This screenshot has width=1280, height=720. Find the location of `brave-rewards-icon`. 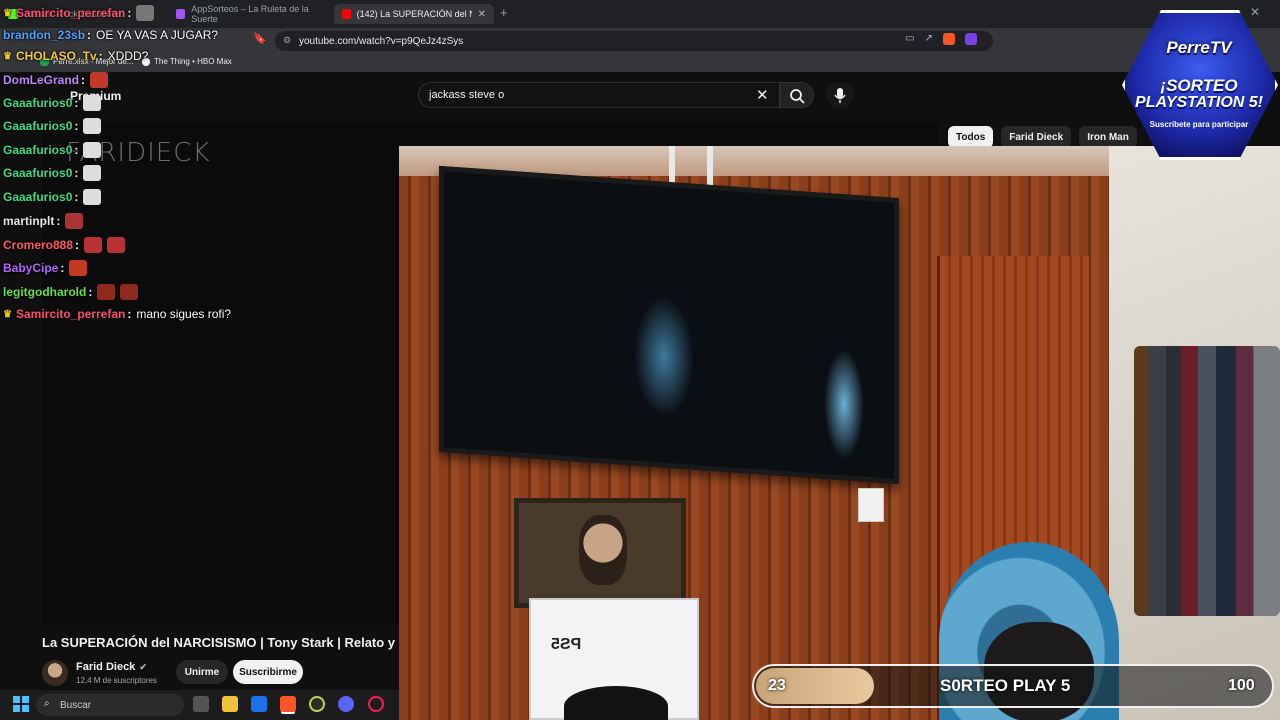

brave-rewards-icon is located at coordinates (970, 39).